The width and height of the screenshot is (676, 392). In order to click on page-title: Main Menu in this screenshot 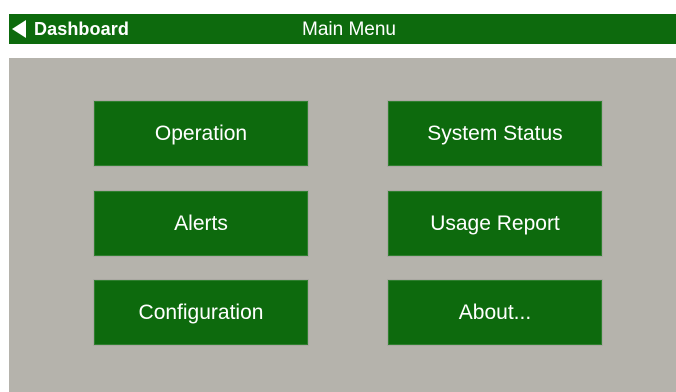, I will do `click(349, 29)`.